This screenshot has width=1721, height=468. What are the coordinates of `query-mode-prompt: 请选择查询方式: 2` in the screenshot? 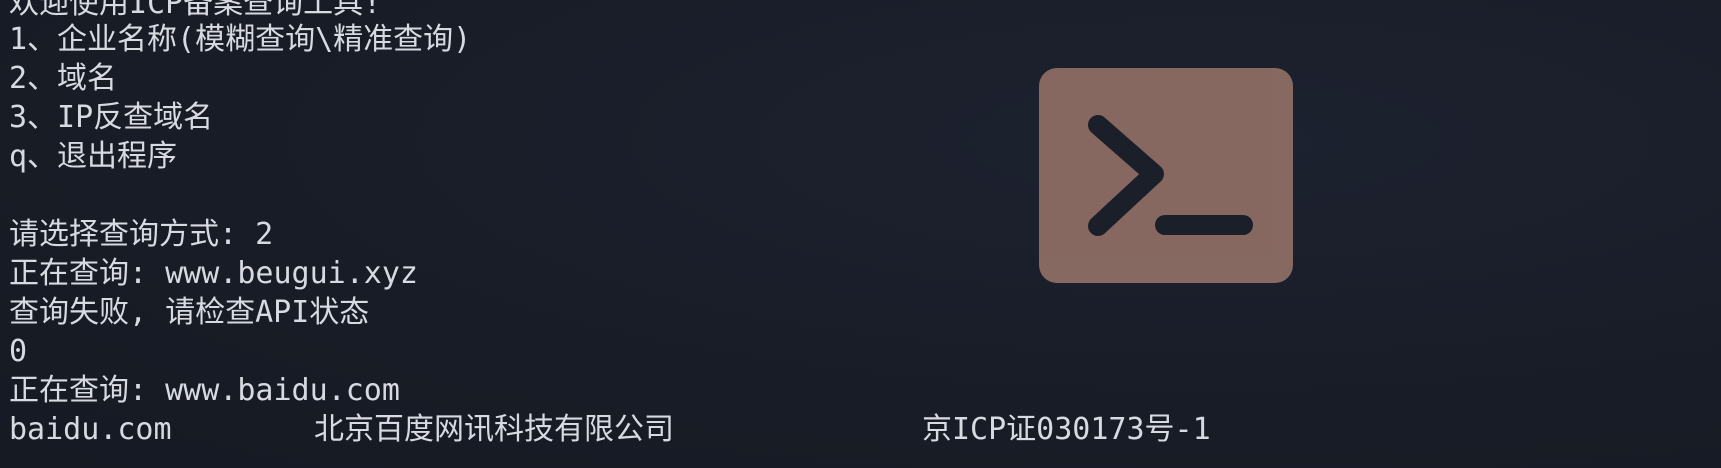 It's located at (141, 234).